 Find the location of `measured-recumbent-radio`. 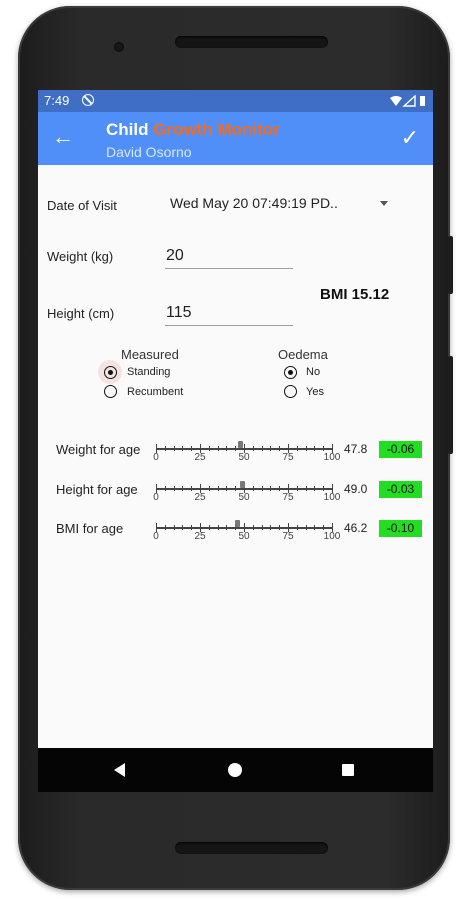

measured-recumbent-radio is located at coordinates (110, 391).